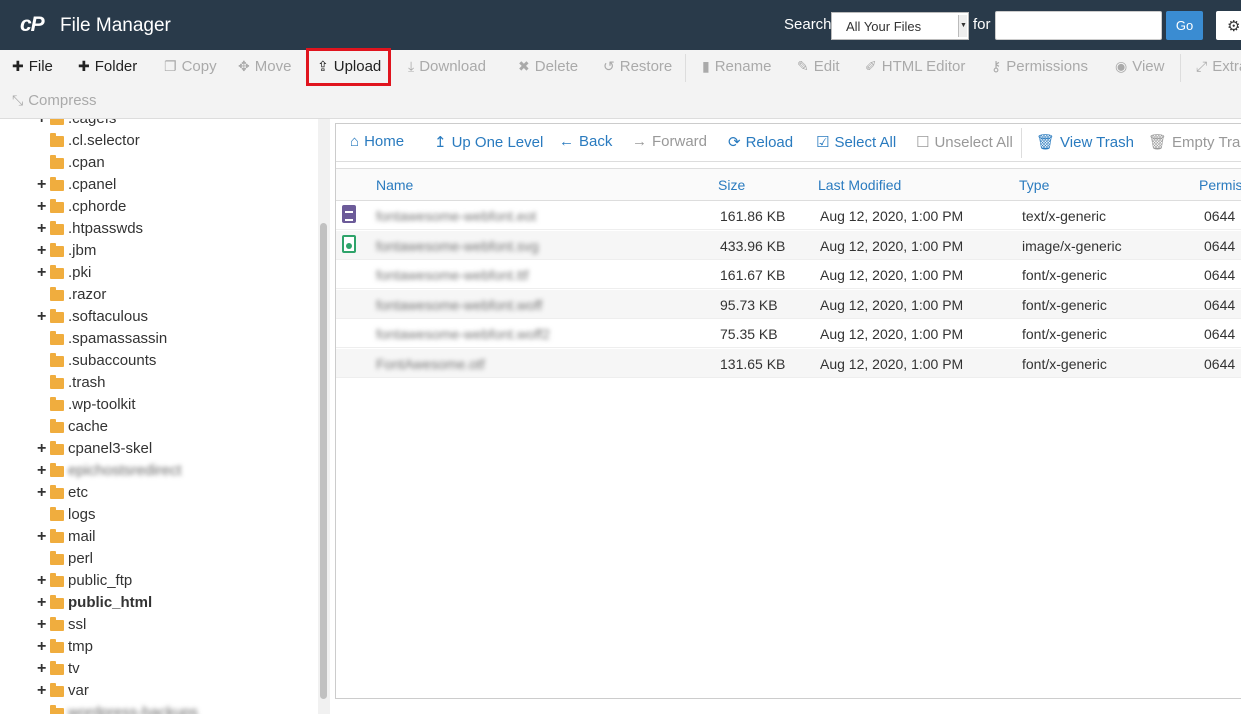 The image size is (1241, 714). Describe the element at coordinates (743, 66) in the screenshot. I see `rename-label: Rename` at that location.